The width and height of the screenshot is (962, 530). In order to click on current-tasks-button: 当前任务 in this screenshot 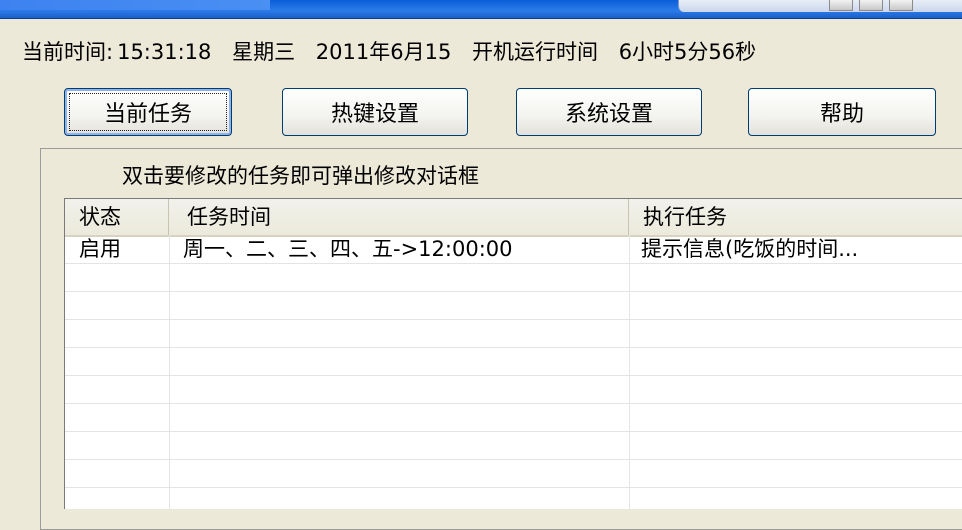, I will do `click(148, 112)`.